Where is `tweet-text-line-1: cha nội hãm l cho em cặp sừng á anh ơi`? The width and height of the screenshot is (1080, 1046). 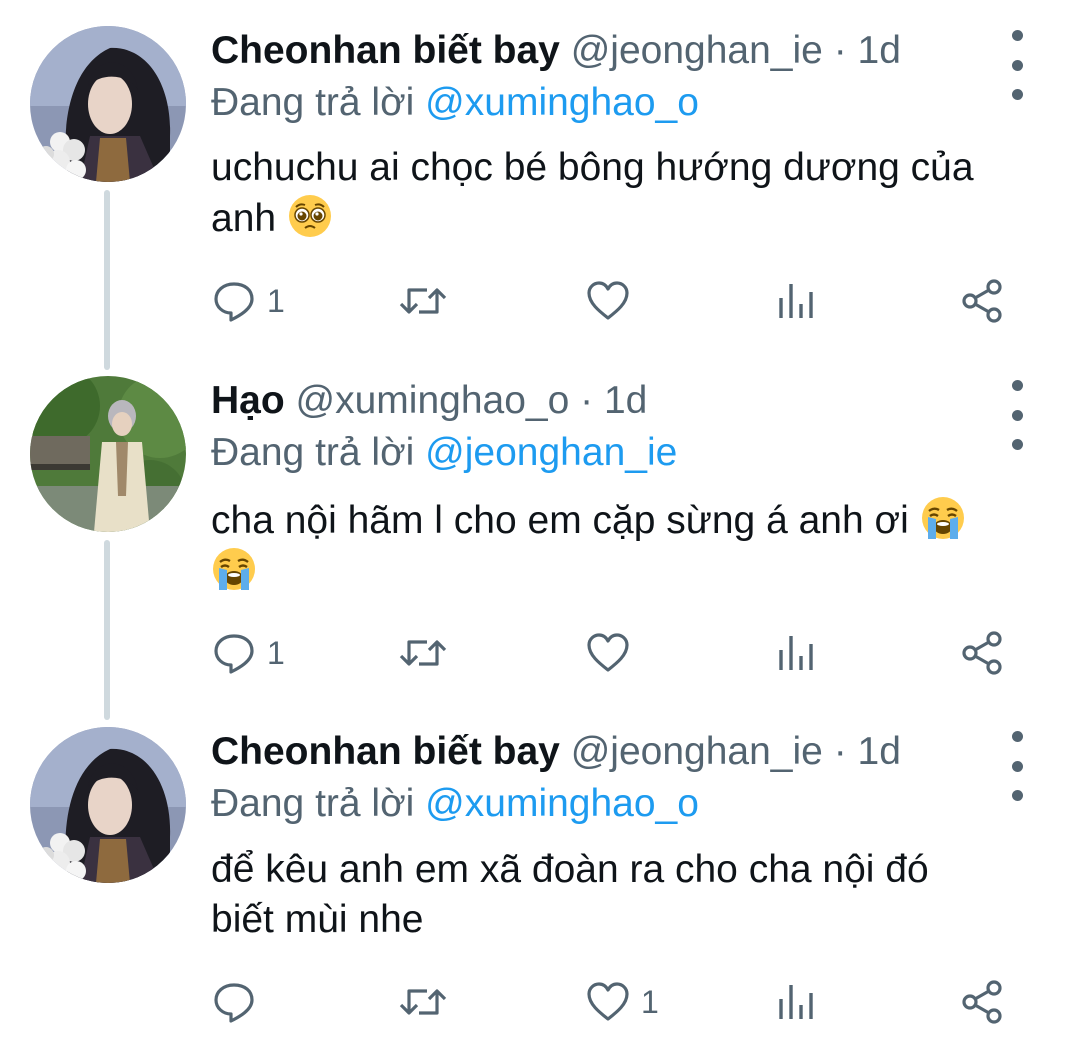
tweet-text-line-1: cha nội hãm l cho em cặp sừng á anh ơi is located at coordinates (621, 520).